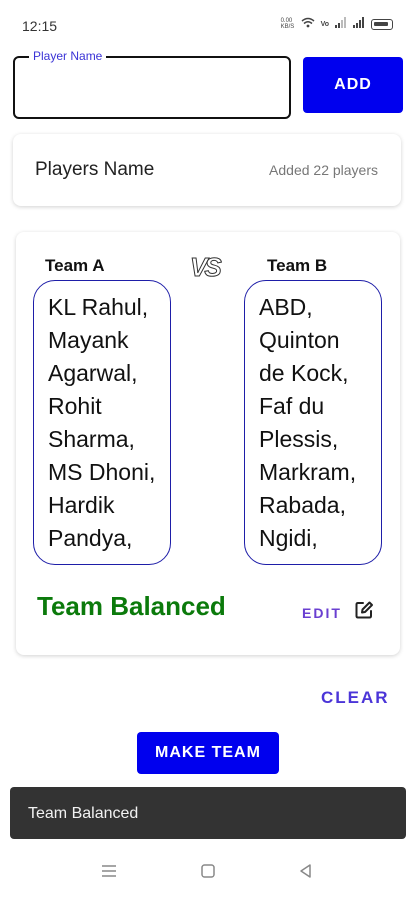  Describe the element at coordinates (299, 439) in the screenshot. I see `team-b-player: Plessis,` at that location.